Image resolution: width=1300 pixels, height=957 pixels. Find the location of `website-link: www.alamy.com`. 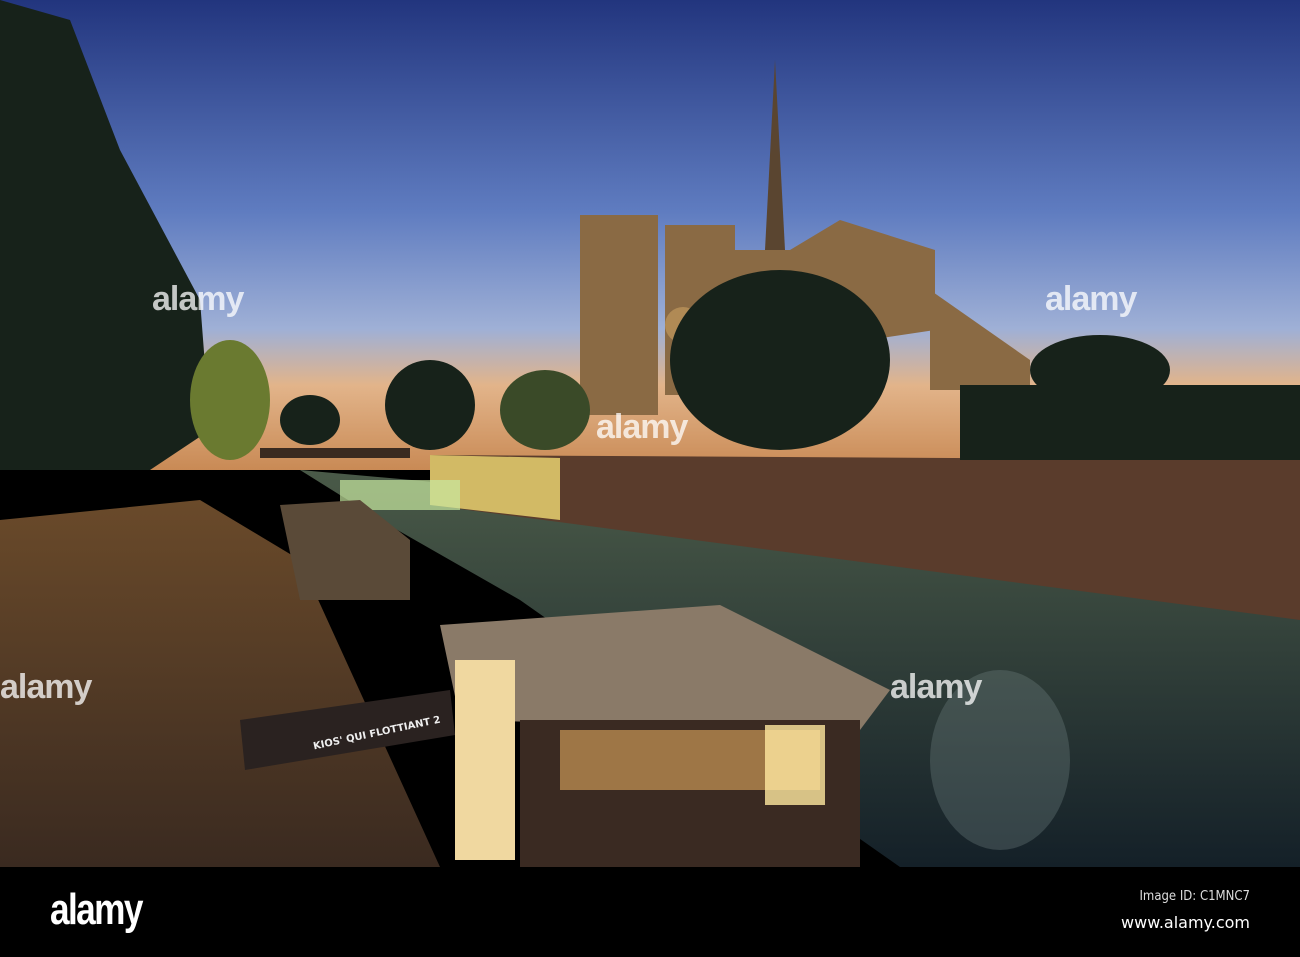

website-link: www.alamy.com is located at coordinates (1185, 922).